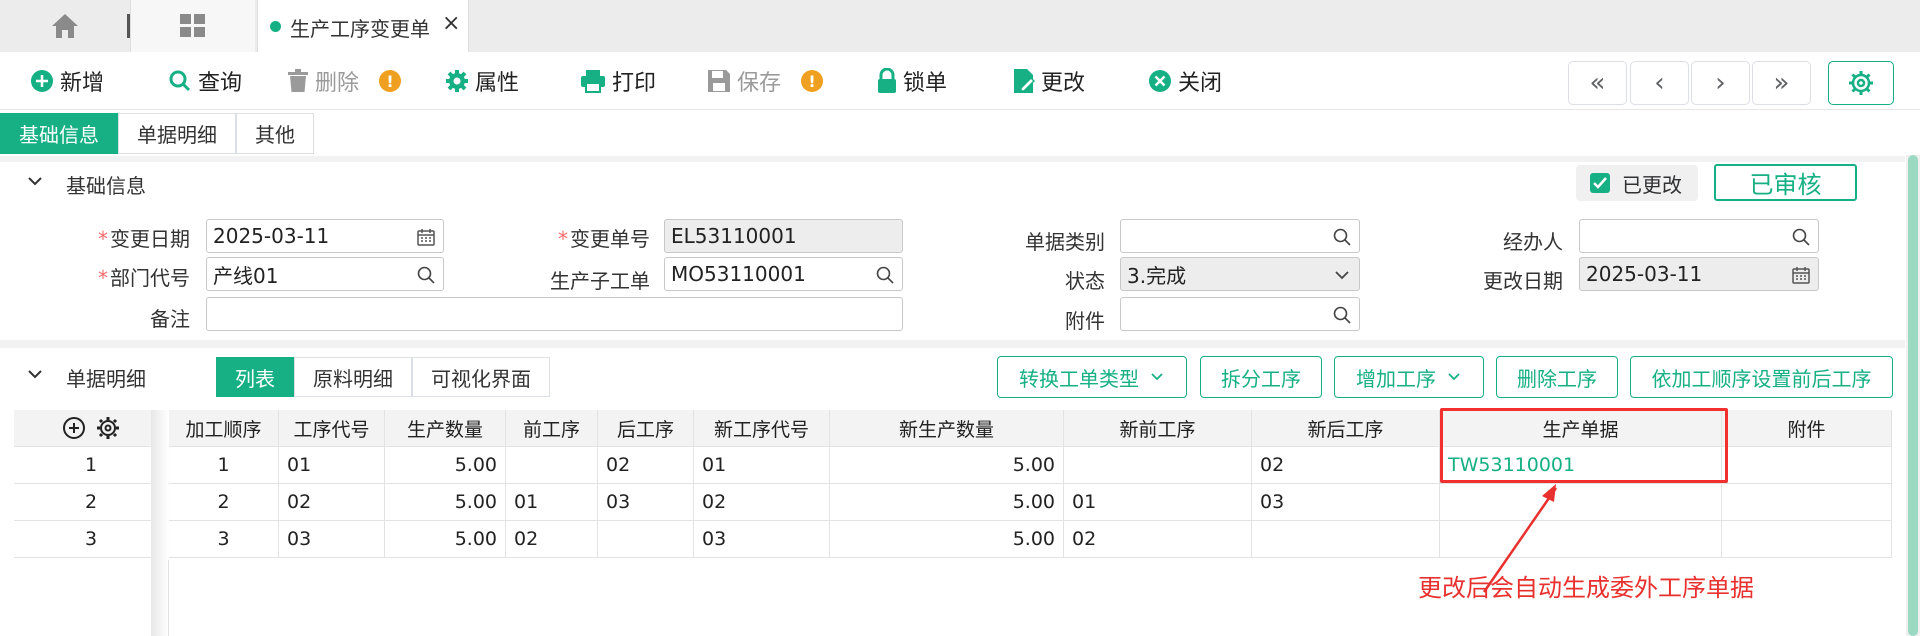 The image size is (1920, 636). What do you see at coordinates (593, 81) in the screenshot?
I see `printer-icon` at bounding box center [593, 81].